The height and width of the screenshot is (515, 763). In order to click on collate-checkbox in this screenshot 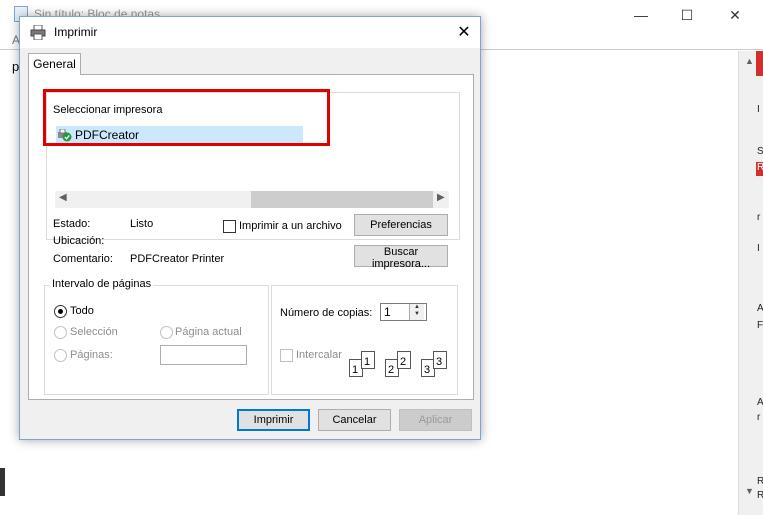, I will do `click(286, 355)`.